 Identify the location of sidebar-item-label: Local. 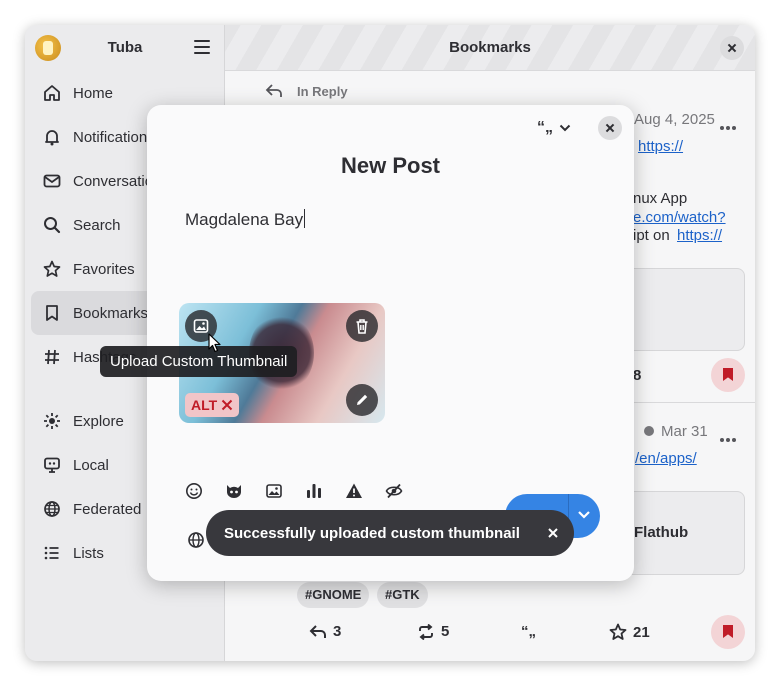
(91, 465).